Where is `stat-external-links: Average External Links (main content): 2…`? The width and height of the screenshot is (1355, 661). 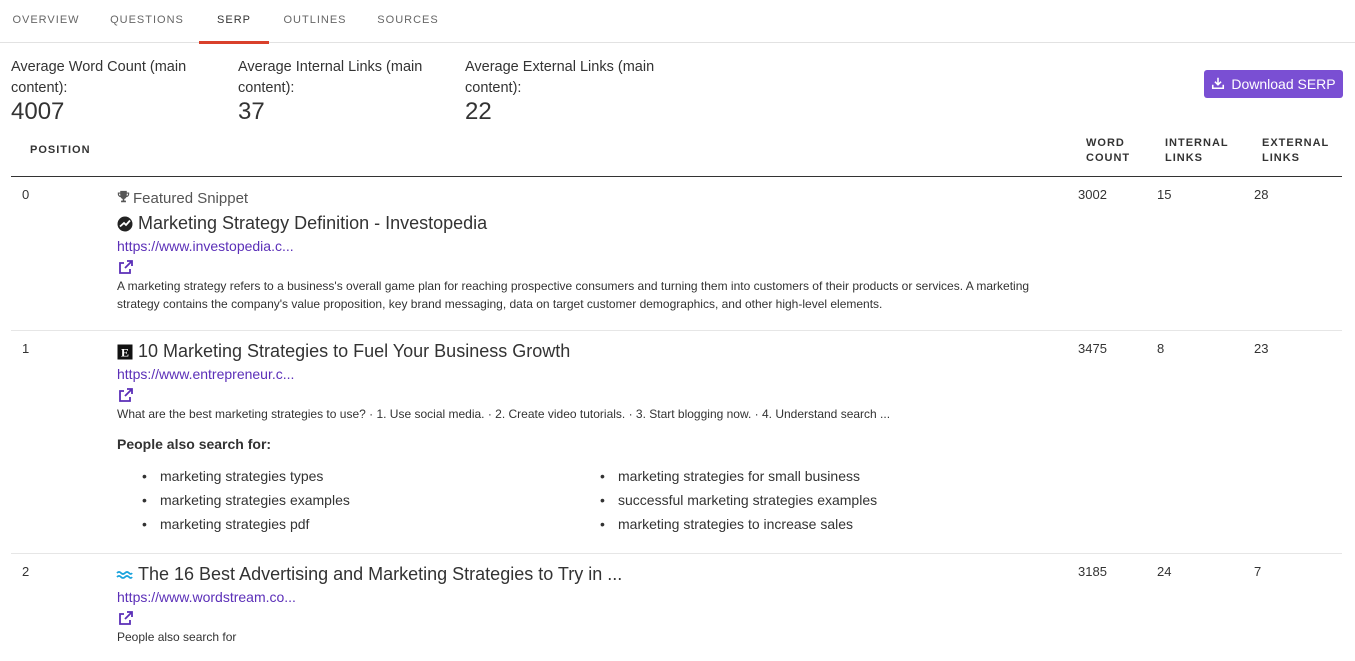
stat-external-links: Average External Links (main content): 2… is located at coordinates (570, 91).